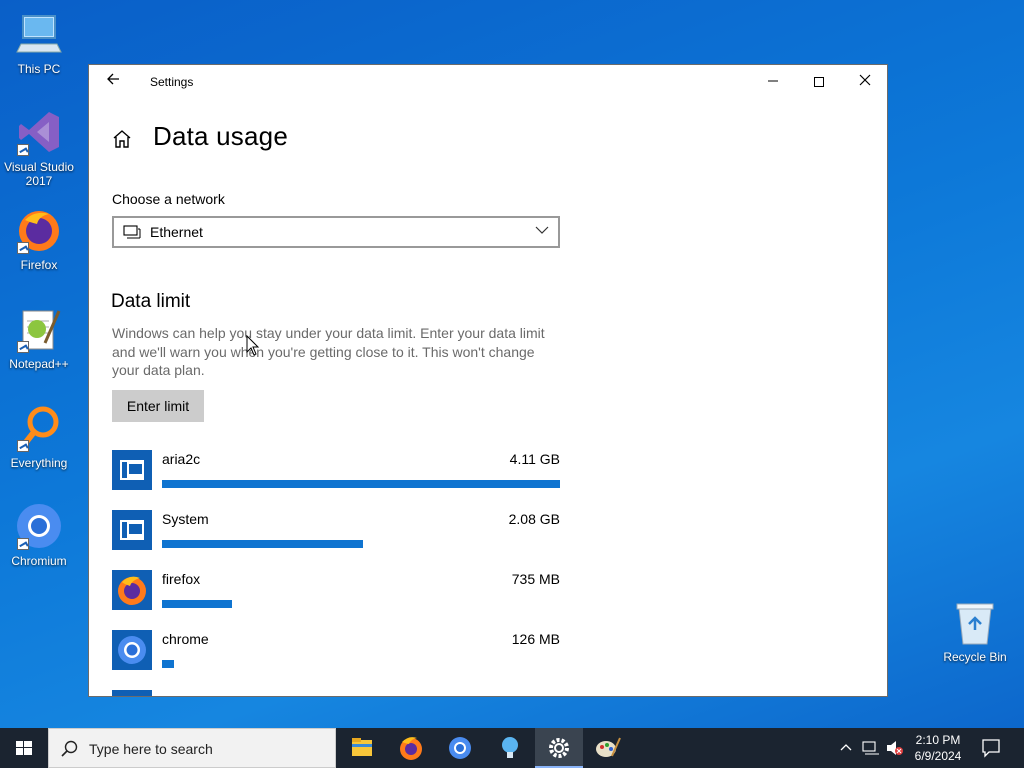  Describe the element at coordinates (39, 69) in the screenshot. I see `desktop-icon-label: This PC` at that location.